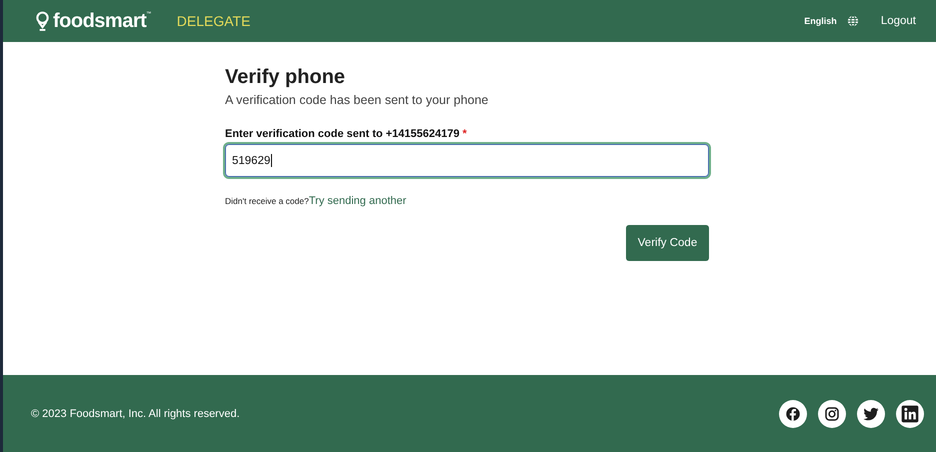 Image resolution: width=936 pixels, height=452 pixels. What do you see at coordinates (898, 21) in the screenshot?
I see `logout-link: Logout` at bounding box center [898, 21].